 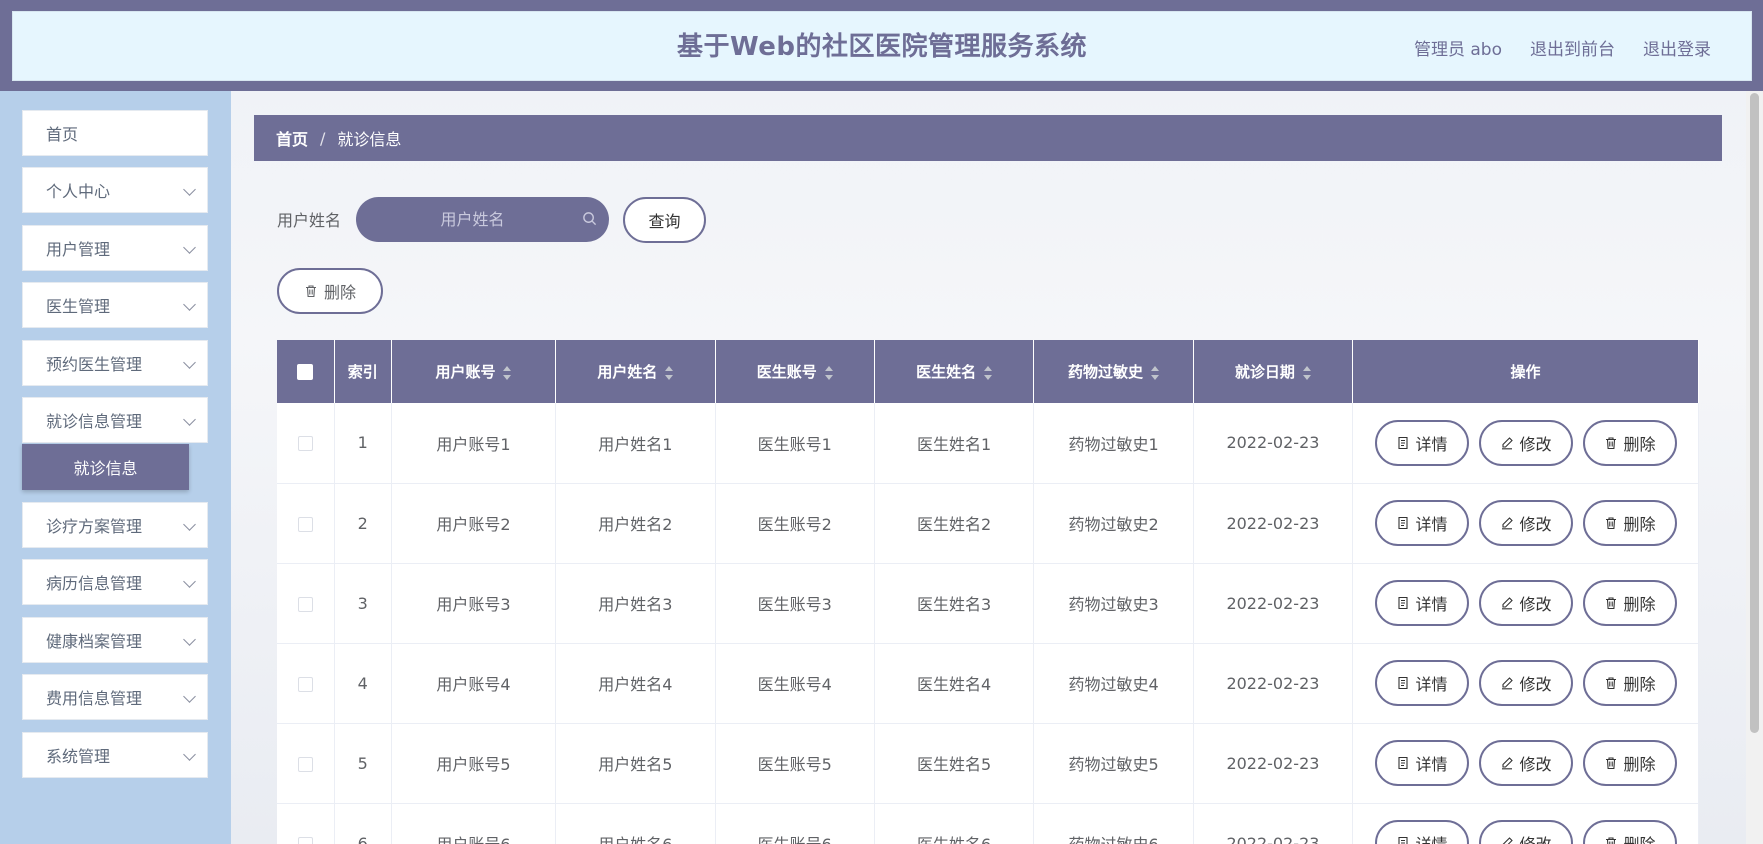 I want to click on cell-doctor-account: 医生账号5, so click(x=795, y=763).